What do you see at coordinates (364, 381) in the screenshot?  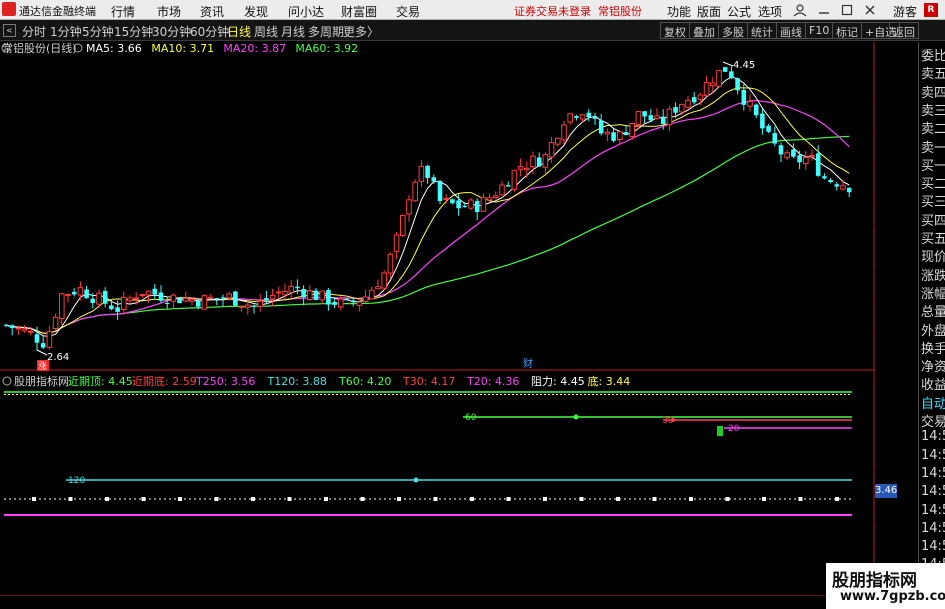 I see `indicator-legend-item: T60: 4.20` at bounding box center [364, 381].